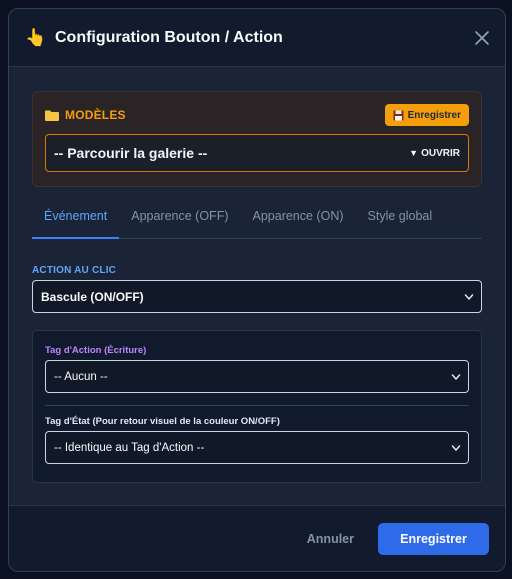 The width and height of the screenshot is (512, 579). Describe the element at coordinates (169, 37) in the screenshot. I see `modal-title: Configuration Bouton / Action` at that location.